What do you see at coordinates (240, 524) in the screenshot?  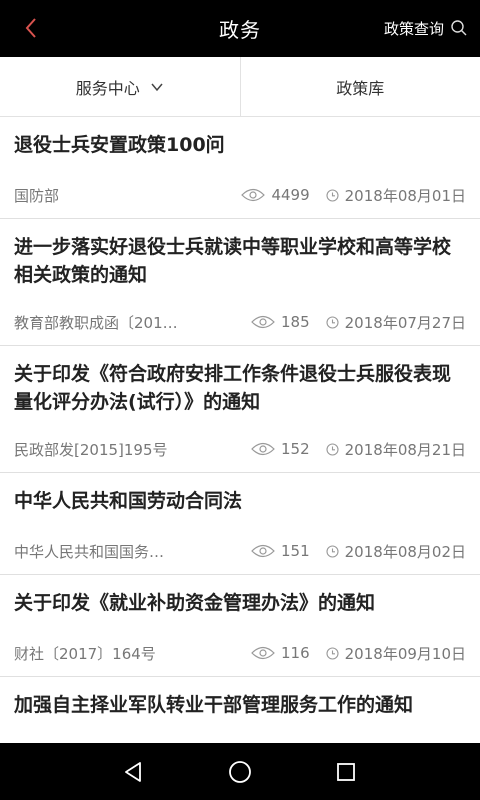 I see `list-item: 中华人民共和国劳动合同法 中华人民共和国国务… 151 2018年08月02日` at bounding box center [240, 524].